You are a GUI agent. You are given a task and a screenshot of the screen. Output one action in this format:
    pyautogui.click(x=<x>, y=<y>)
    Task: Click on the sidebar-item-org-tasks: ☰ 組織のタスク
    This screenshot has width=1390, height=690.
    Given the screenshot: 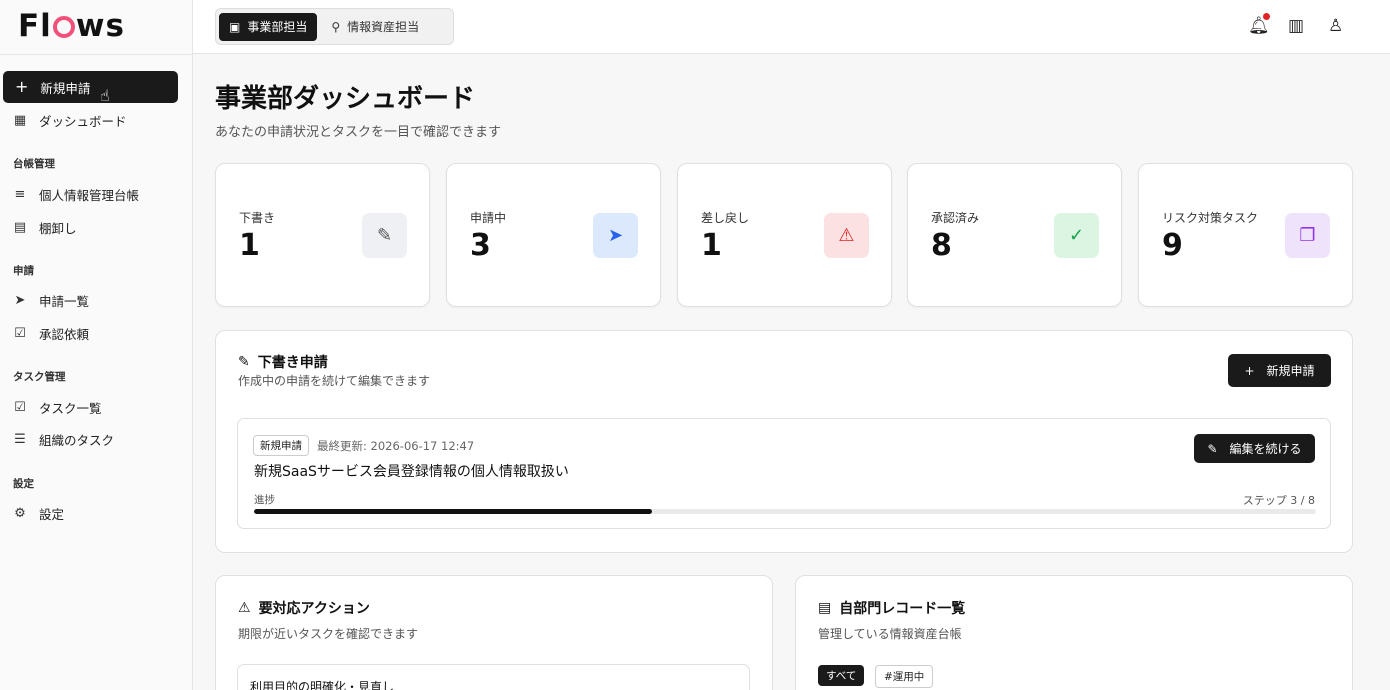 What is the action you would take?
    pyautogui.click(x=63, y=439)
    